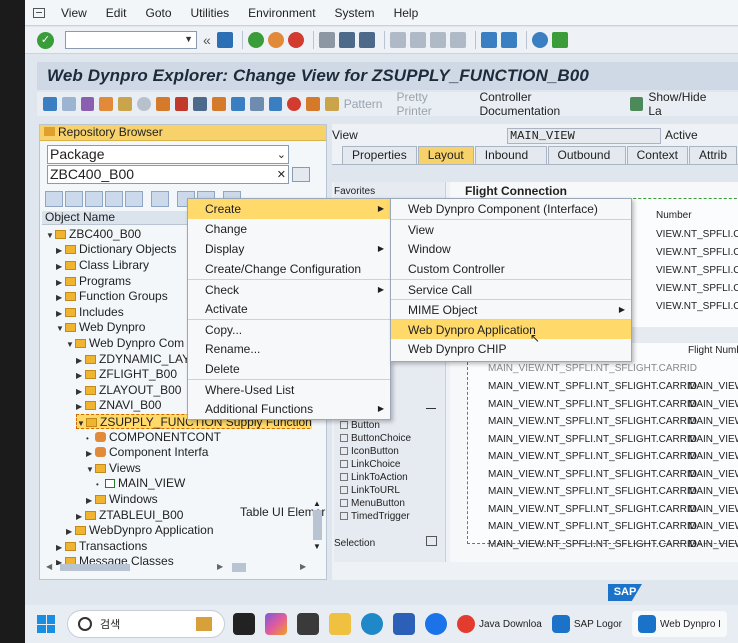  What do you see at coordinates (457, 40) in the screenshot?
I see `last-page-icon` at bounding box center [457, 40].